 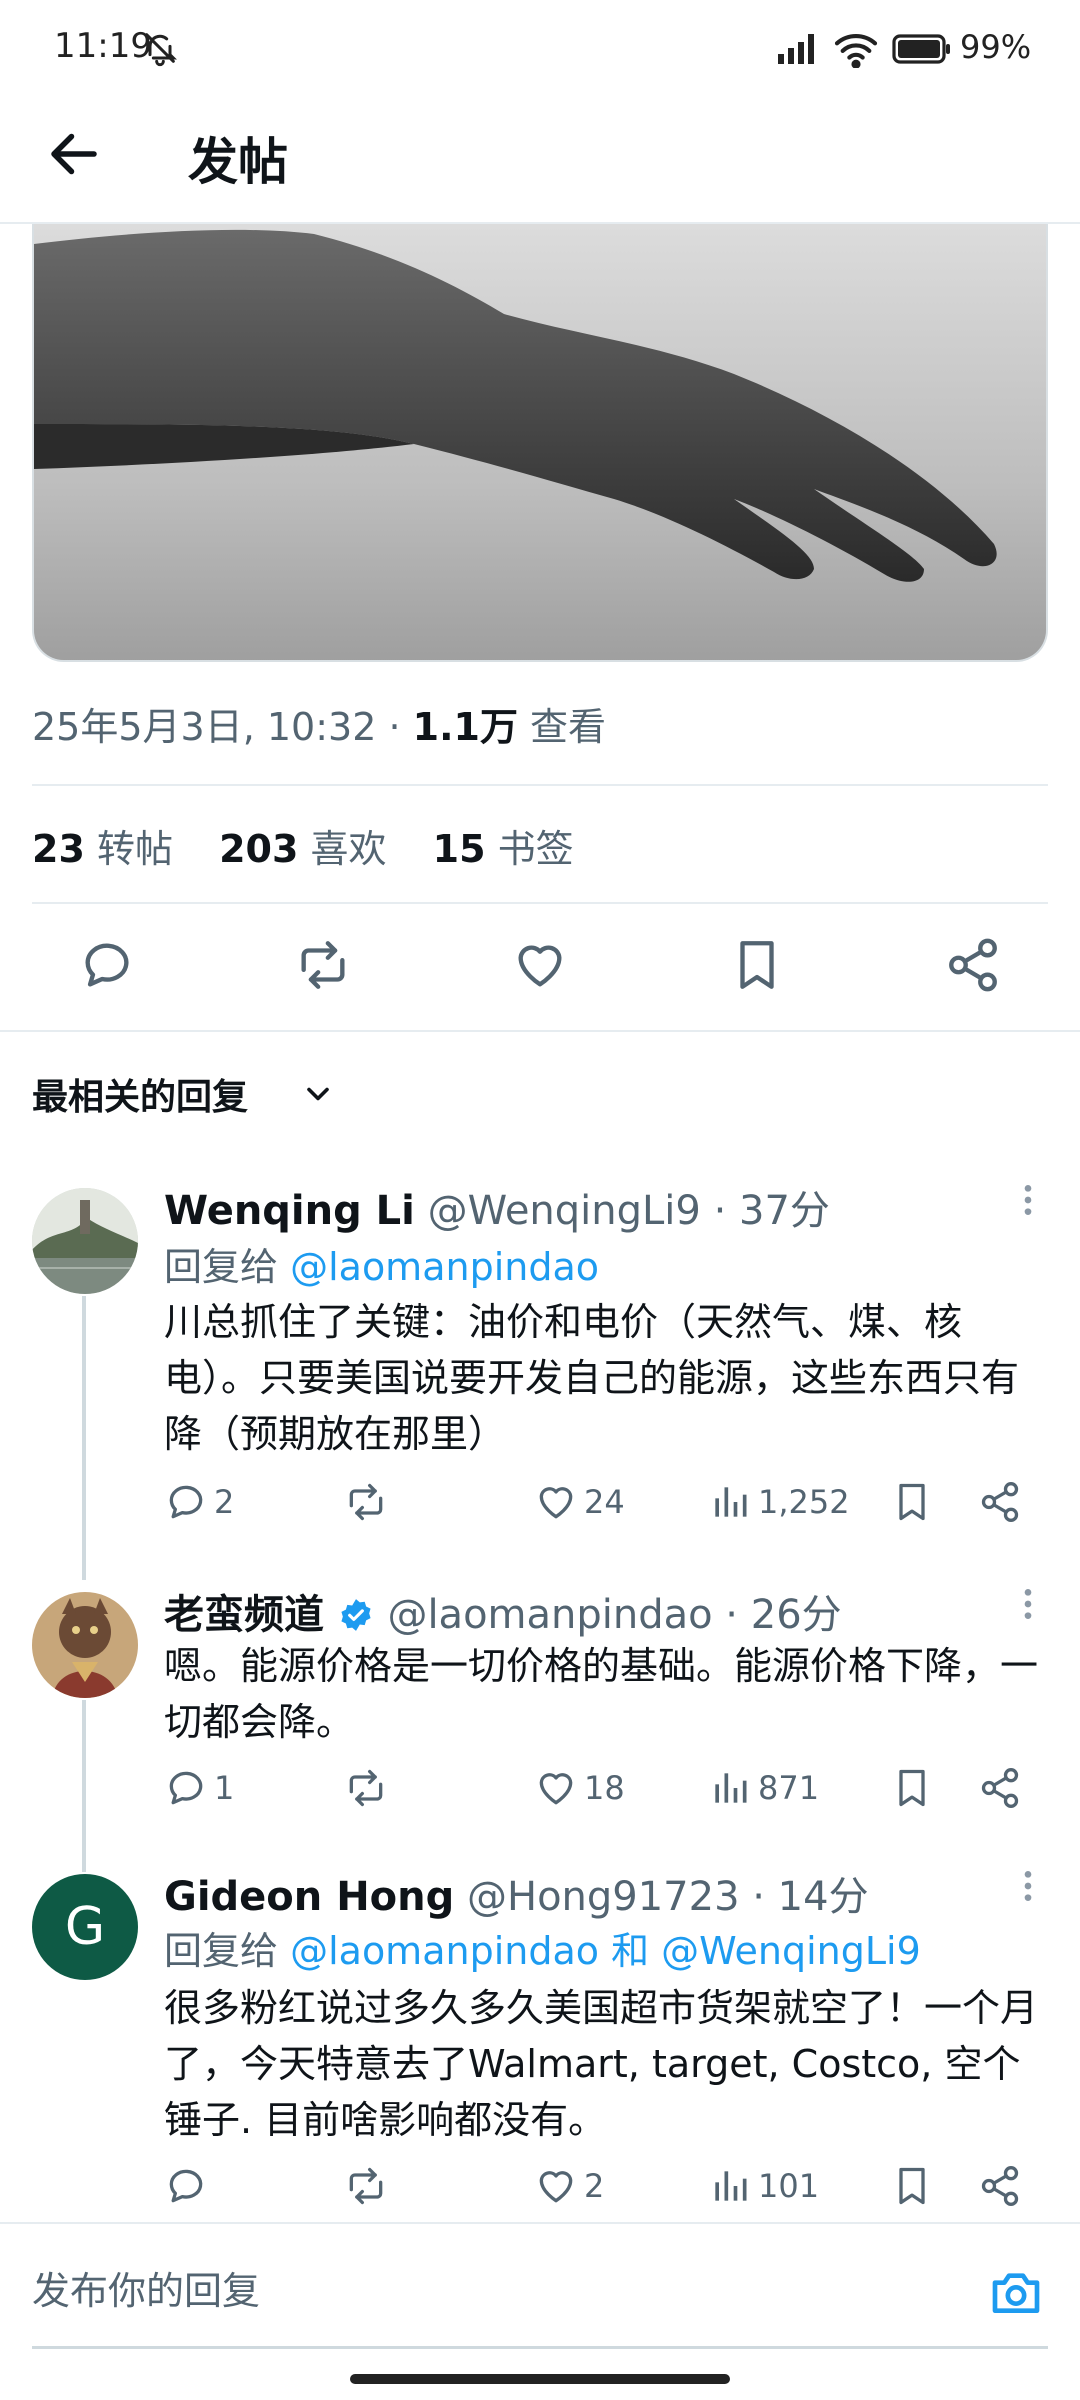 What do you see at coordinates (614, 1615) in the screenshot?
I see `reply-handle-time: @laomanpindao · 26分` at bounding box center [614, 1615].